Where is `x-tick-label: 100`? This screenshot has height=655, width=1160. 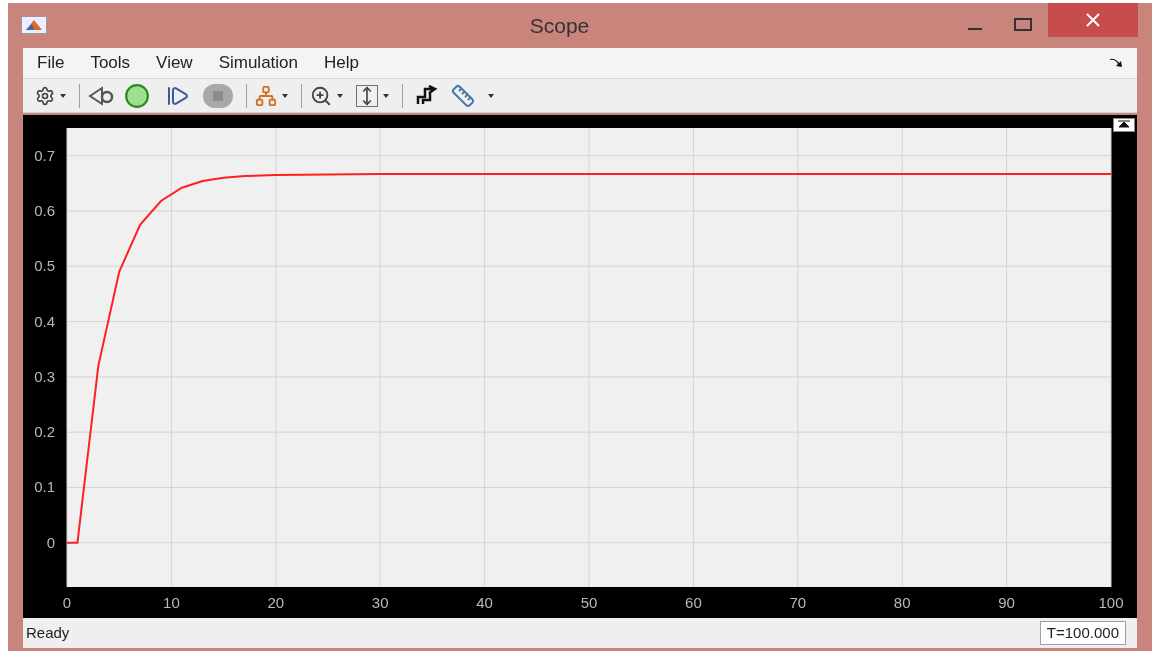 x-tick-label: 100 is located at coordinates (1111, 603).